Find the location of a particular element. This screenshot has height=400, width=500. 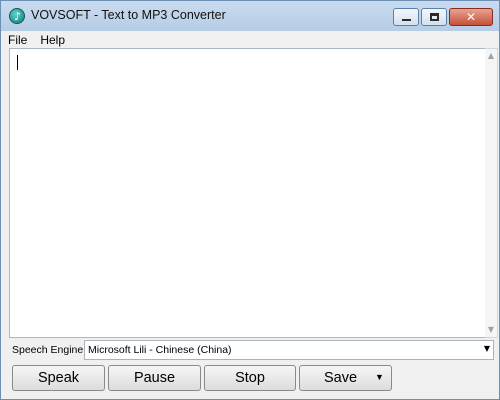

speak-button-label: Speak is located at coordinates (58, 378).